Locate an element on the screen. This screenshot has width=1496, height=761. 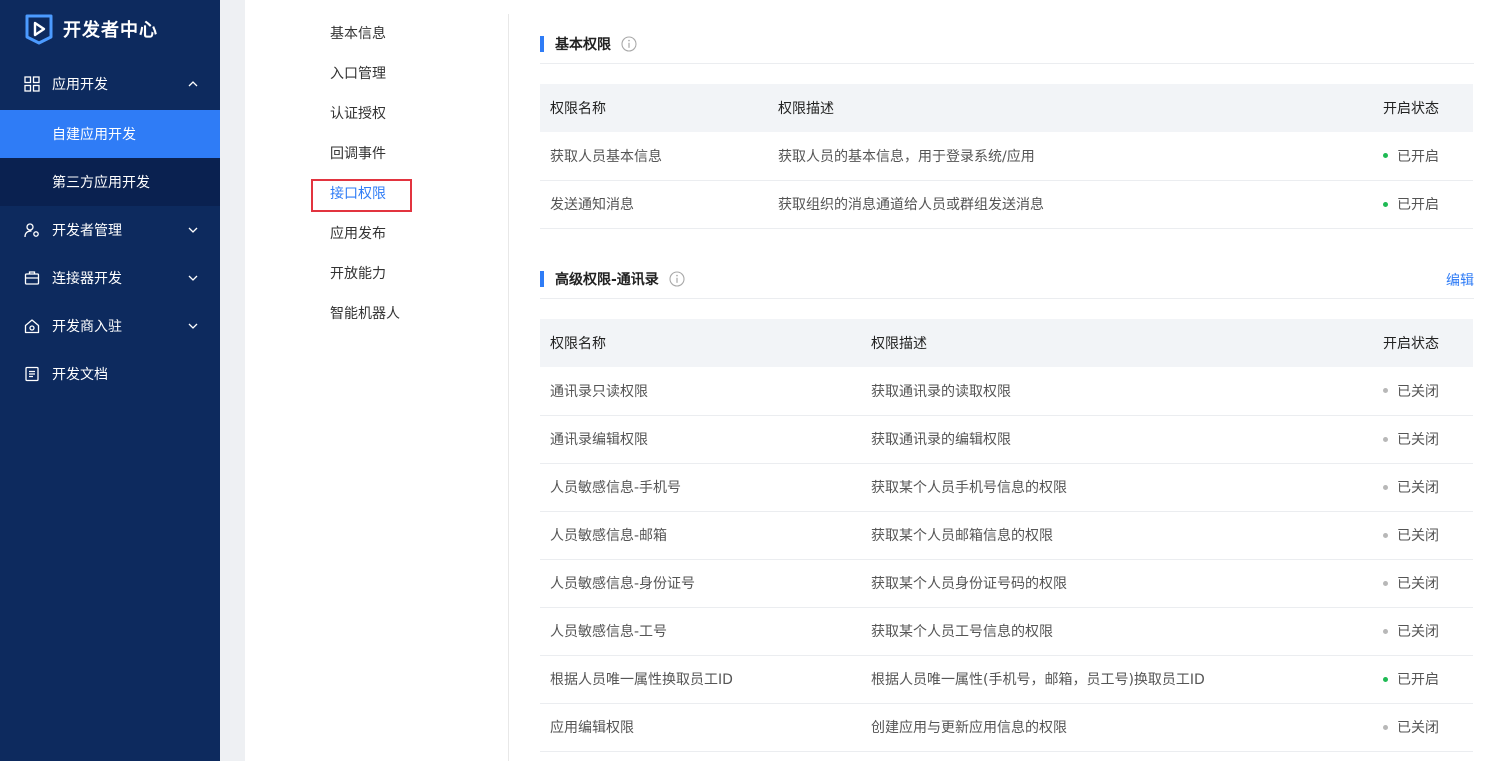
permission-name: 人员敏感信息-邮箱 is located at coordinates (700, 535).